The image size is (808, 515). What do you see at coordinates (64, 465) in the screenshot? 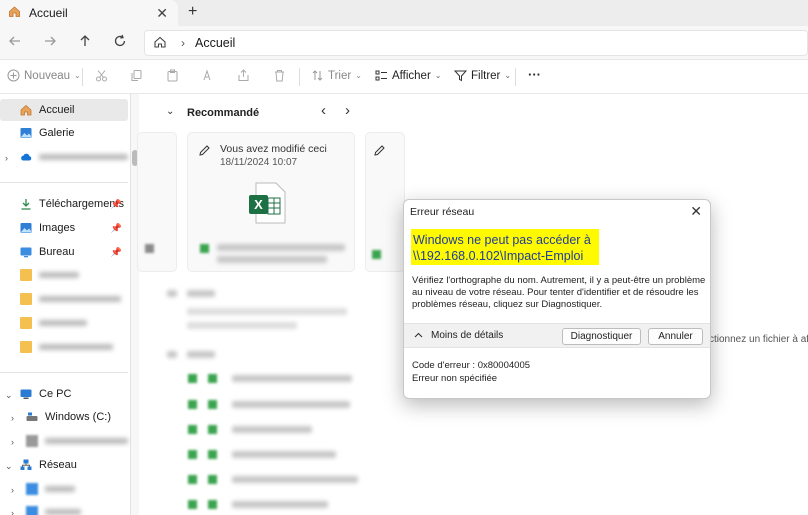
I see `sidebar-item-network: Réseau` at bounding box center [64, 465].